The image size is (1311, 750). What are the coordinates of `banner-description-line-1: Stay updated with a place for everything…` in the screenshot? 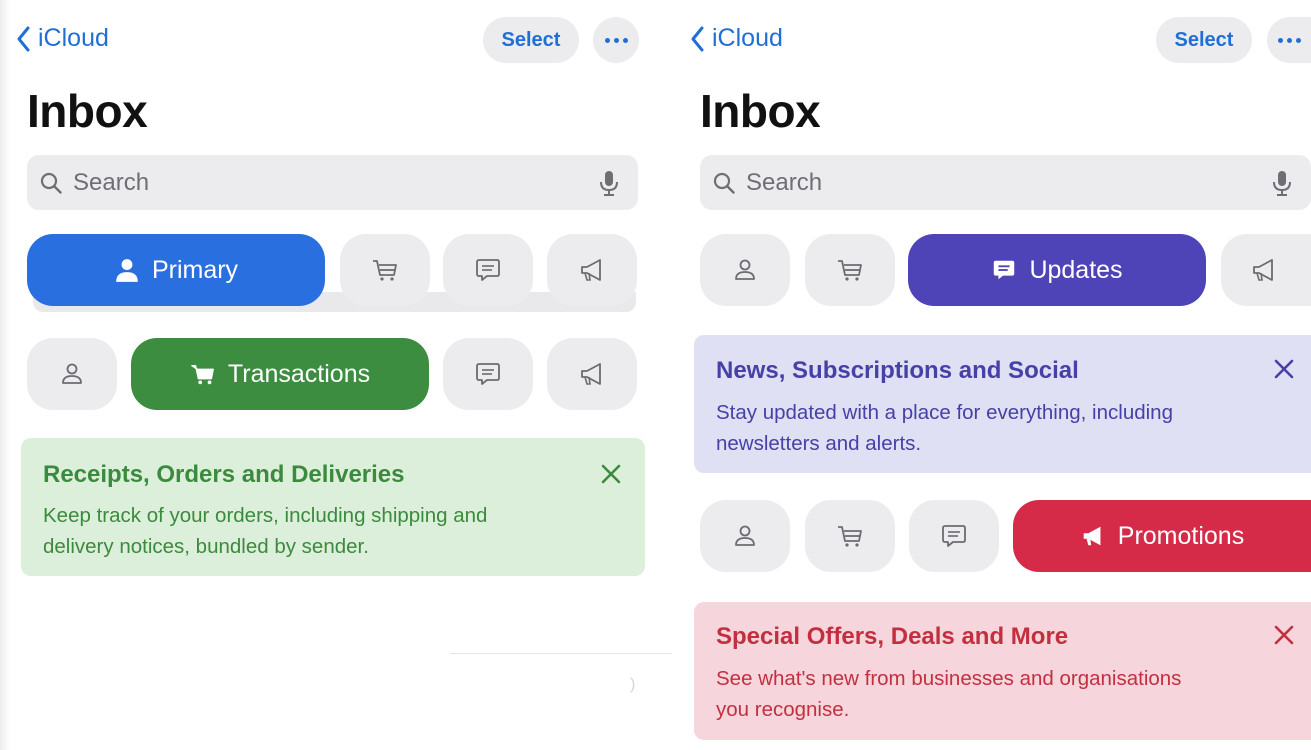 It's located at (944, 412).